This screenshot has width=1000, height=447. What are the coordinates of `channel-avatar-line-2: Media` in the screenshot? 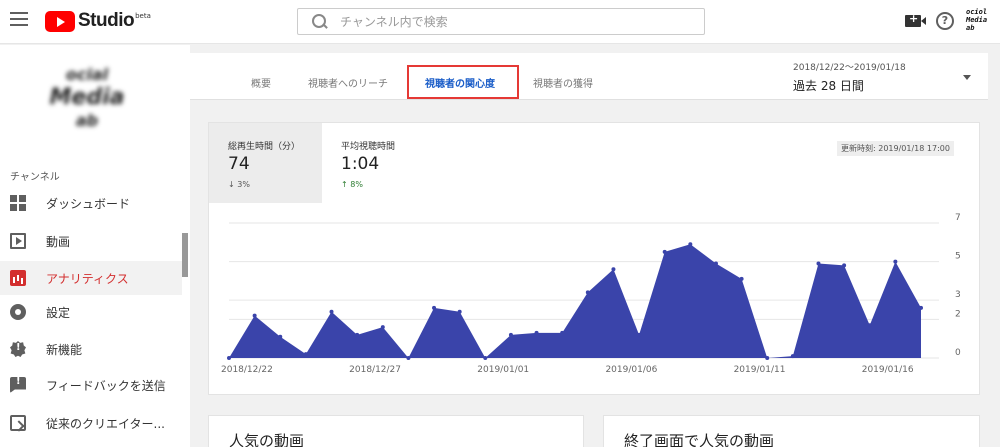 It's located at (87, 97).